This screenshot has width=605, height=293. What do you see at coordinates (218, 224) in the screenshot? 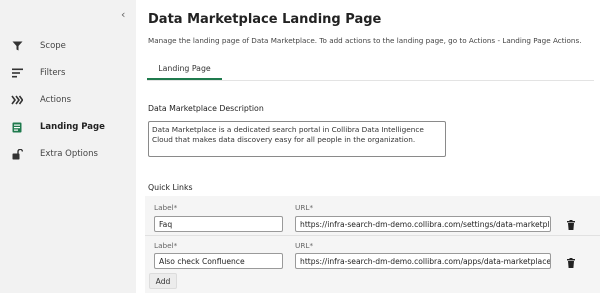
I see `quick-link-label-input: Faq` at bounding box center [218, 224].